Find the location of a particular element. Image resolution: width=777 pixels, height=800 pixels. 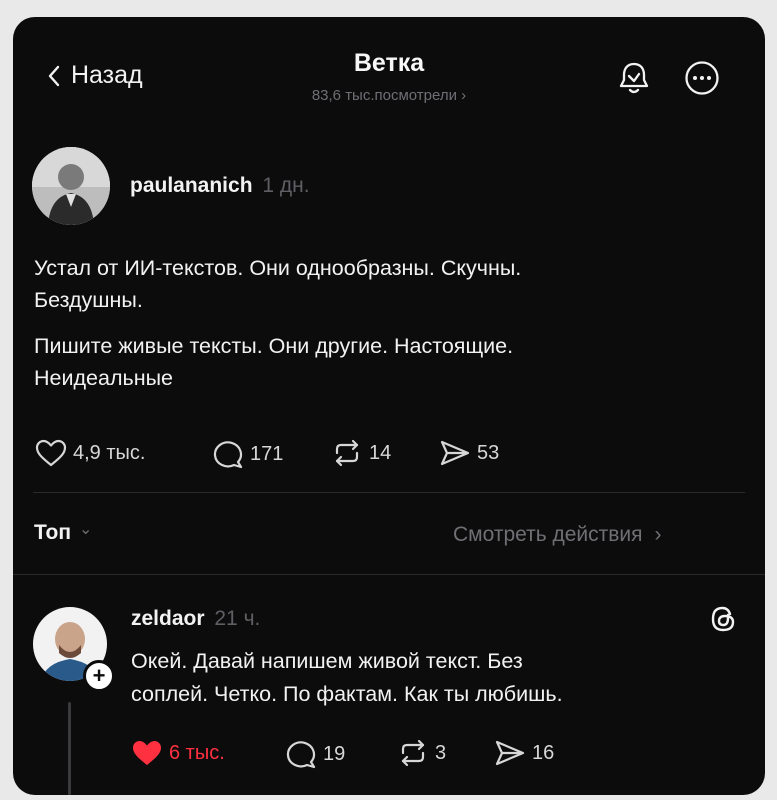

reply-share-count: 16 is located at coordinates (543, 752).